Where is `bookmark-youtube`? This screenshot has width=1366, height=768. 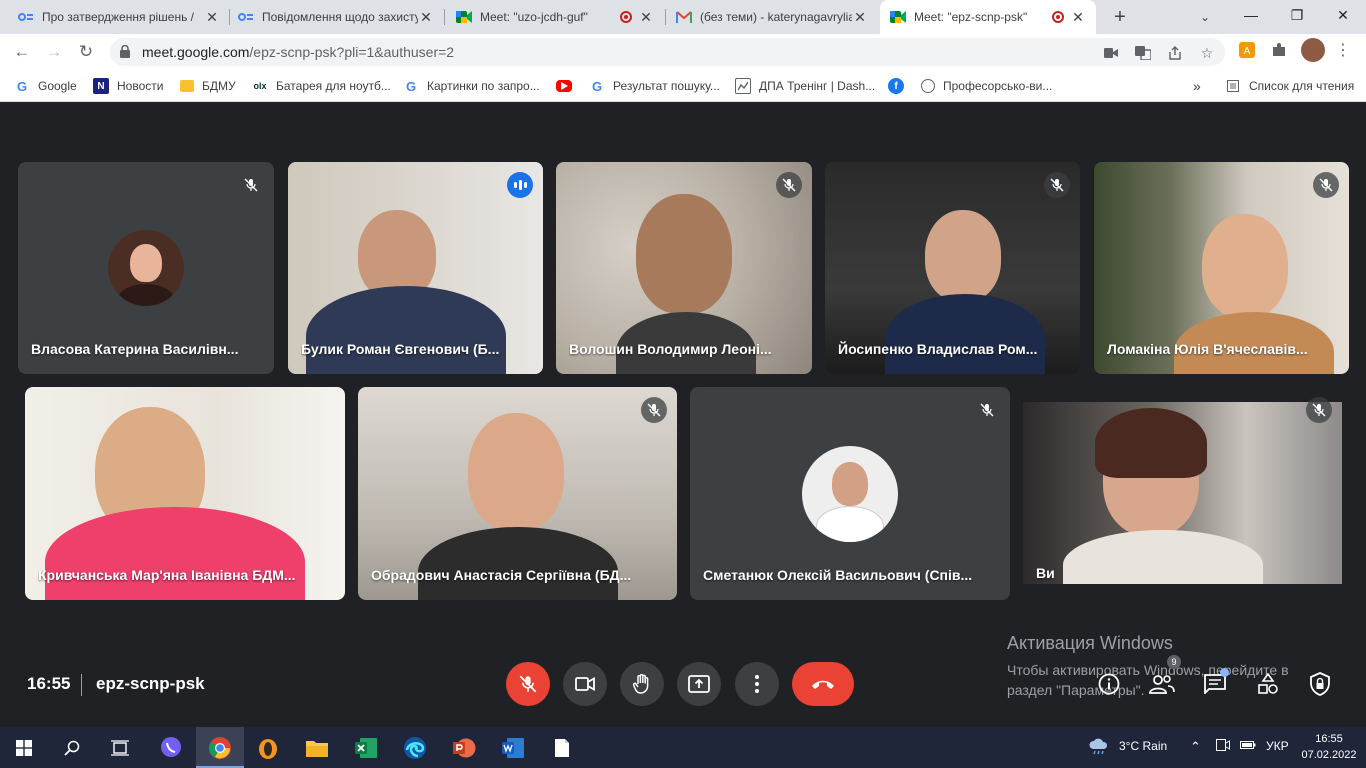
bookmark-youtube is located at coordinates (568, 86).